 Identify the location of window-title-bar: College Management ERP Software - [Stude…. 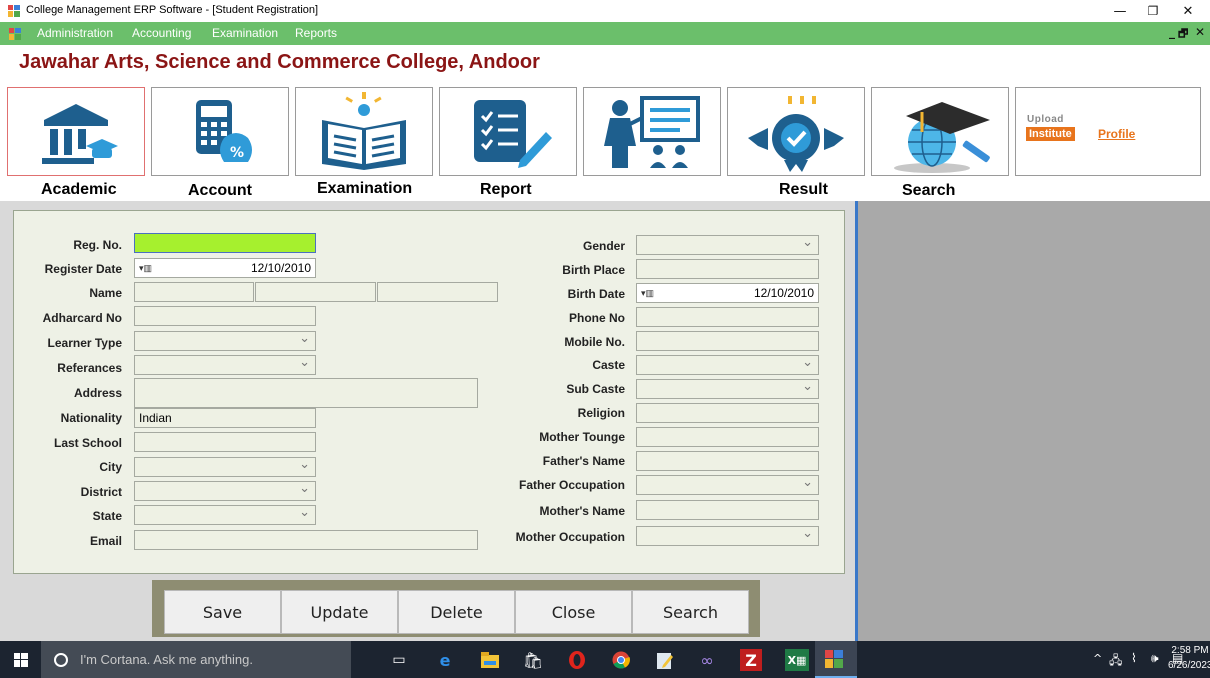
(605, 11).